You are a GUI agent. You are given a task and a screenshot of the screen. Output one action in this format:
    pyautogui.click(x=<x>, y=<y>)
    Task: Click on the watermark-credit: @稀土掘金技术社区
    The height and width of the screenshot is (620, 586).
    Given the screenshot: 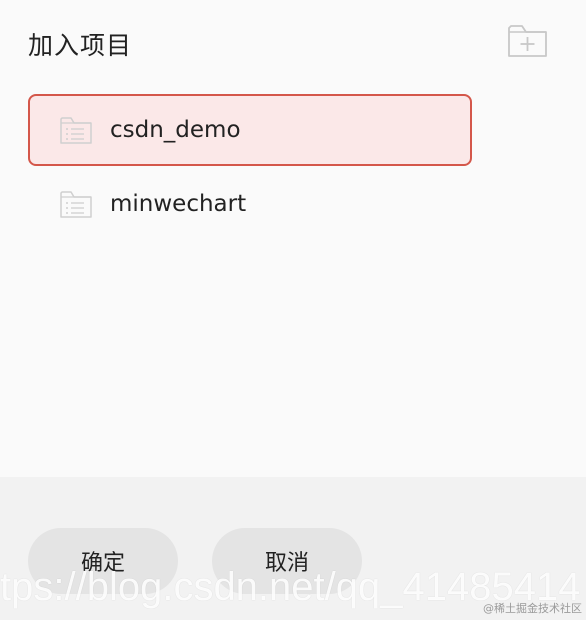 What is the action you would take?
    pyautogui.click(x=532, y=608)
    